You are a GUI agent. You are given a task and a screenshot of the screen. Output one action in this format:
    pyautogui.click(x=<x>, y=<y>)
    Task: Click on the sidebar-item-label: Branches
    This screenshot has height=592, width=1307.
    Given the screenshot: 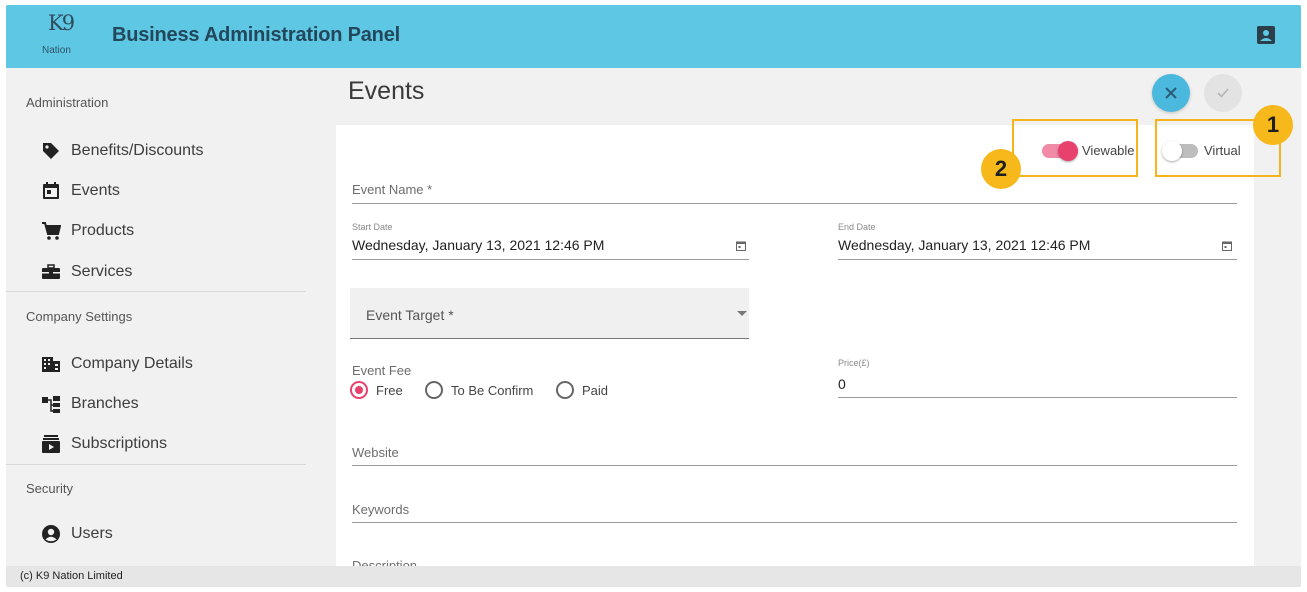 What is the action you would take?
    pyautogui.click(x=105, y=403)
    